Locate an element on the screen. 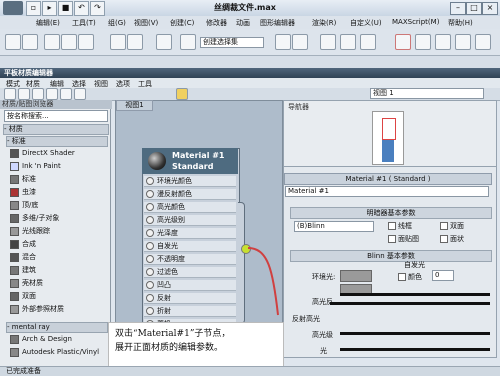 The width and height of the screenshot is (500, 376). maximize-icon: □ is located at coordinates (474, 8).